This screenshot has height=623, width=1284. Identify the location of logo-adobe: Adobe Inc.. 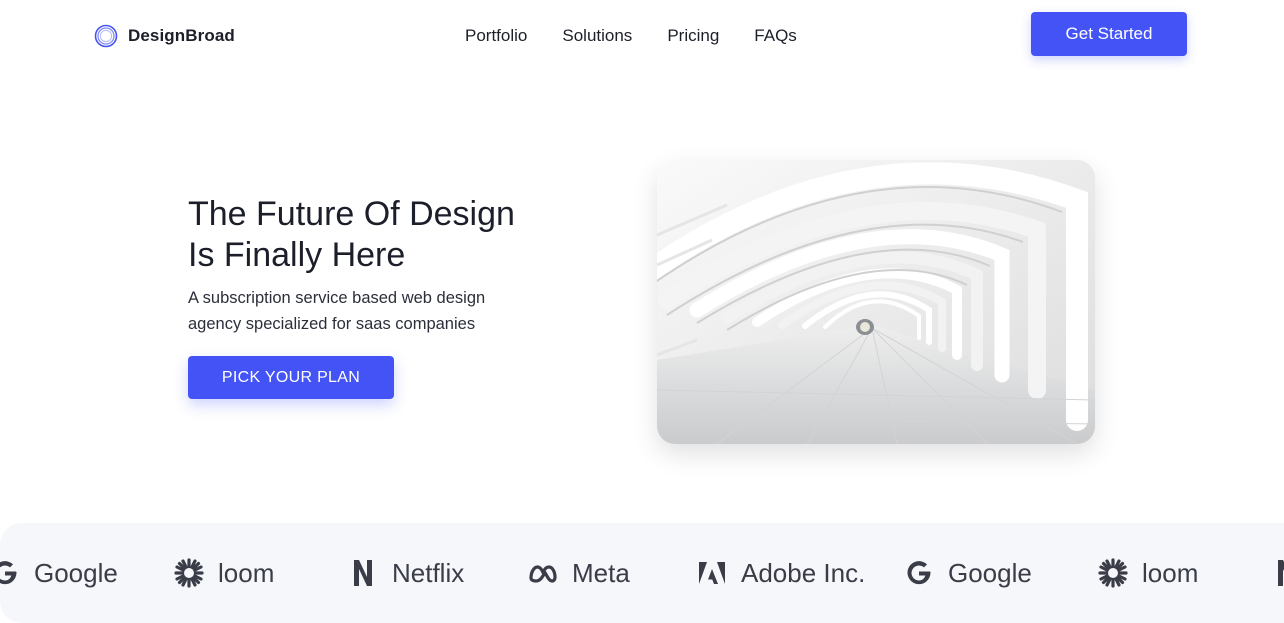
(781, 573).